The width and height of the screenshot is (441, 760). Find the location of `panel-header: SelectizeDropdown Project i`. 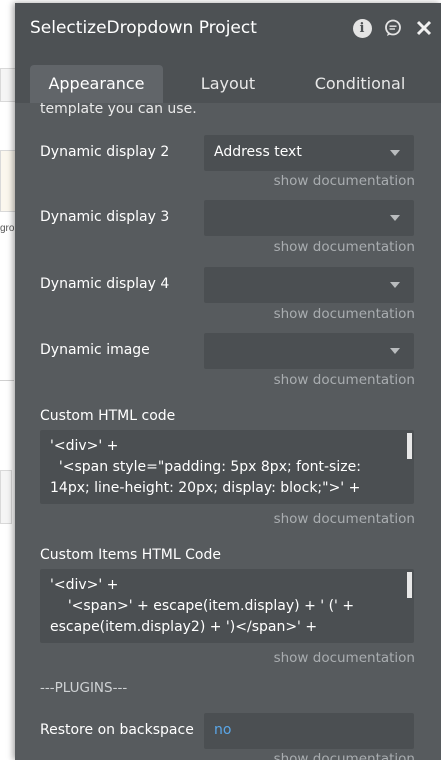

panel-header: SelectizeDropdown Project i is located at coordinates (228, 29).